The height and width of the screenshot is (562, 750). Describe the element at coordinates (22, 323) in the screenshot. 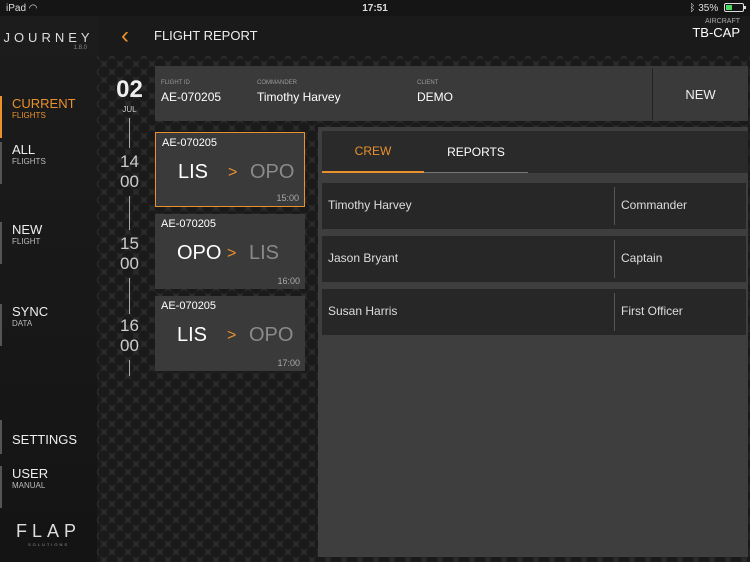

I see `sidebar-item-sublabel: DATA` at that location.